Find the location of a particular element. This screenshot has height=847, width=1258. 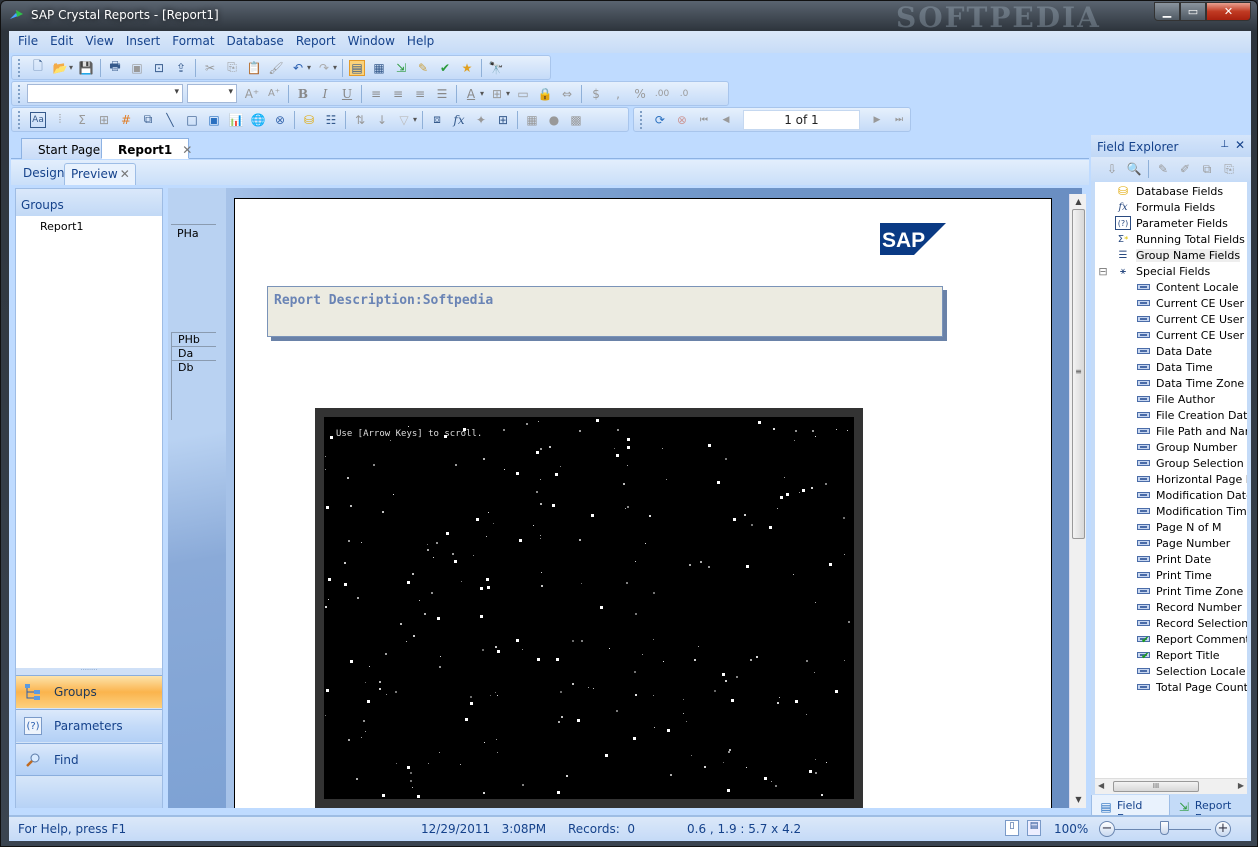

special-field-item: Group Selection Formula is located at coordinates (1191, 463).